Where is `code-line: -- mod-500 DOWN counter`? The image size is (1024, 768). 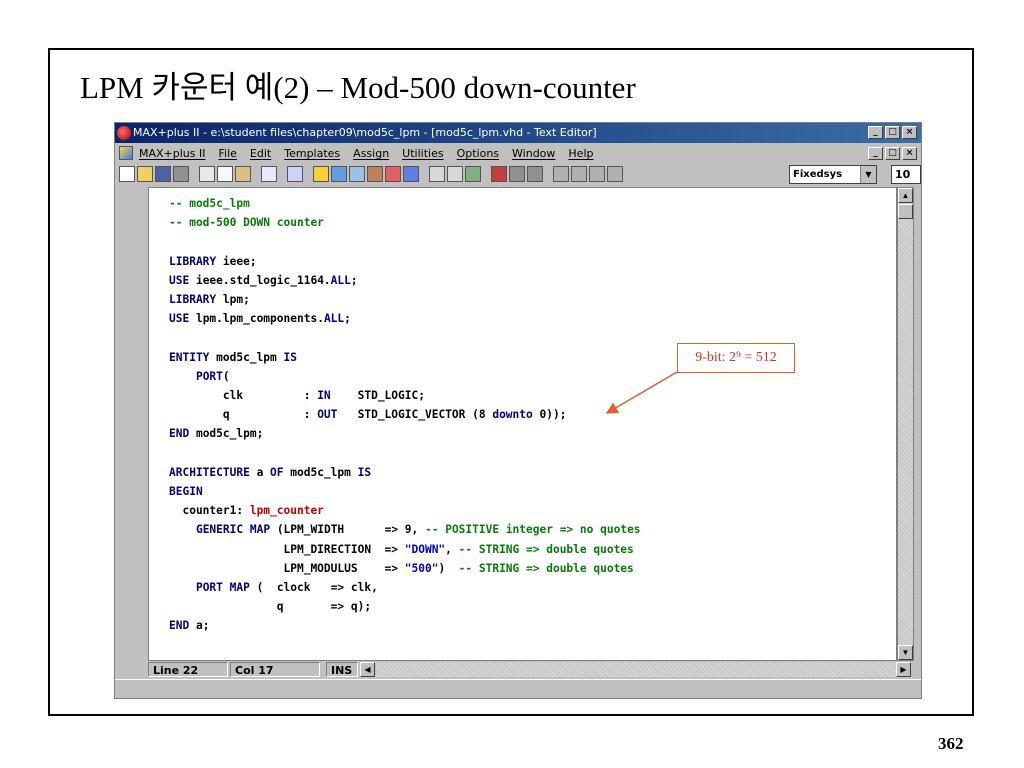
code-line: -- mod-500 DOWN counter is located at coordinates (246, 222).